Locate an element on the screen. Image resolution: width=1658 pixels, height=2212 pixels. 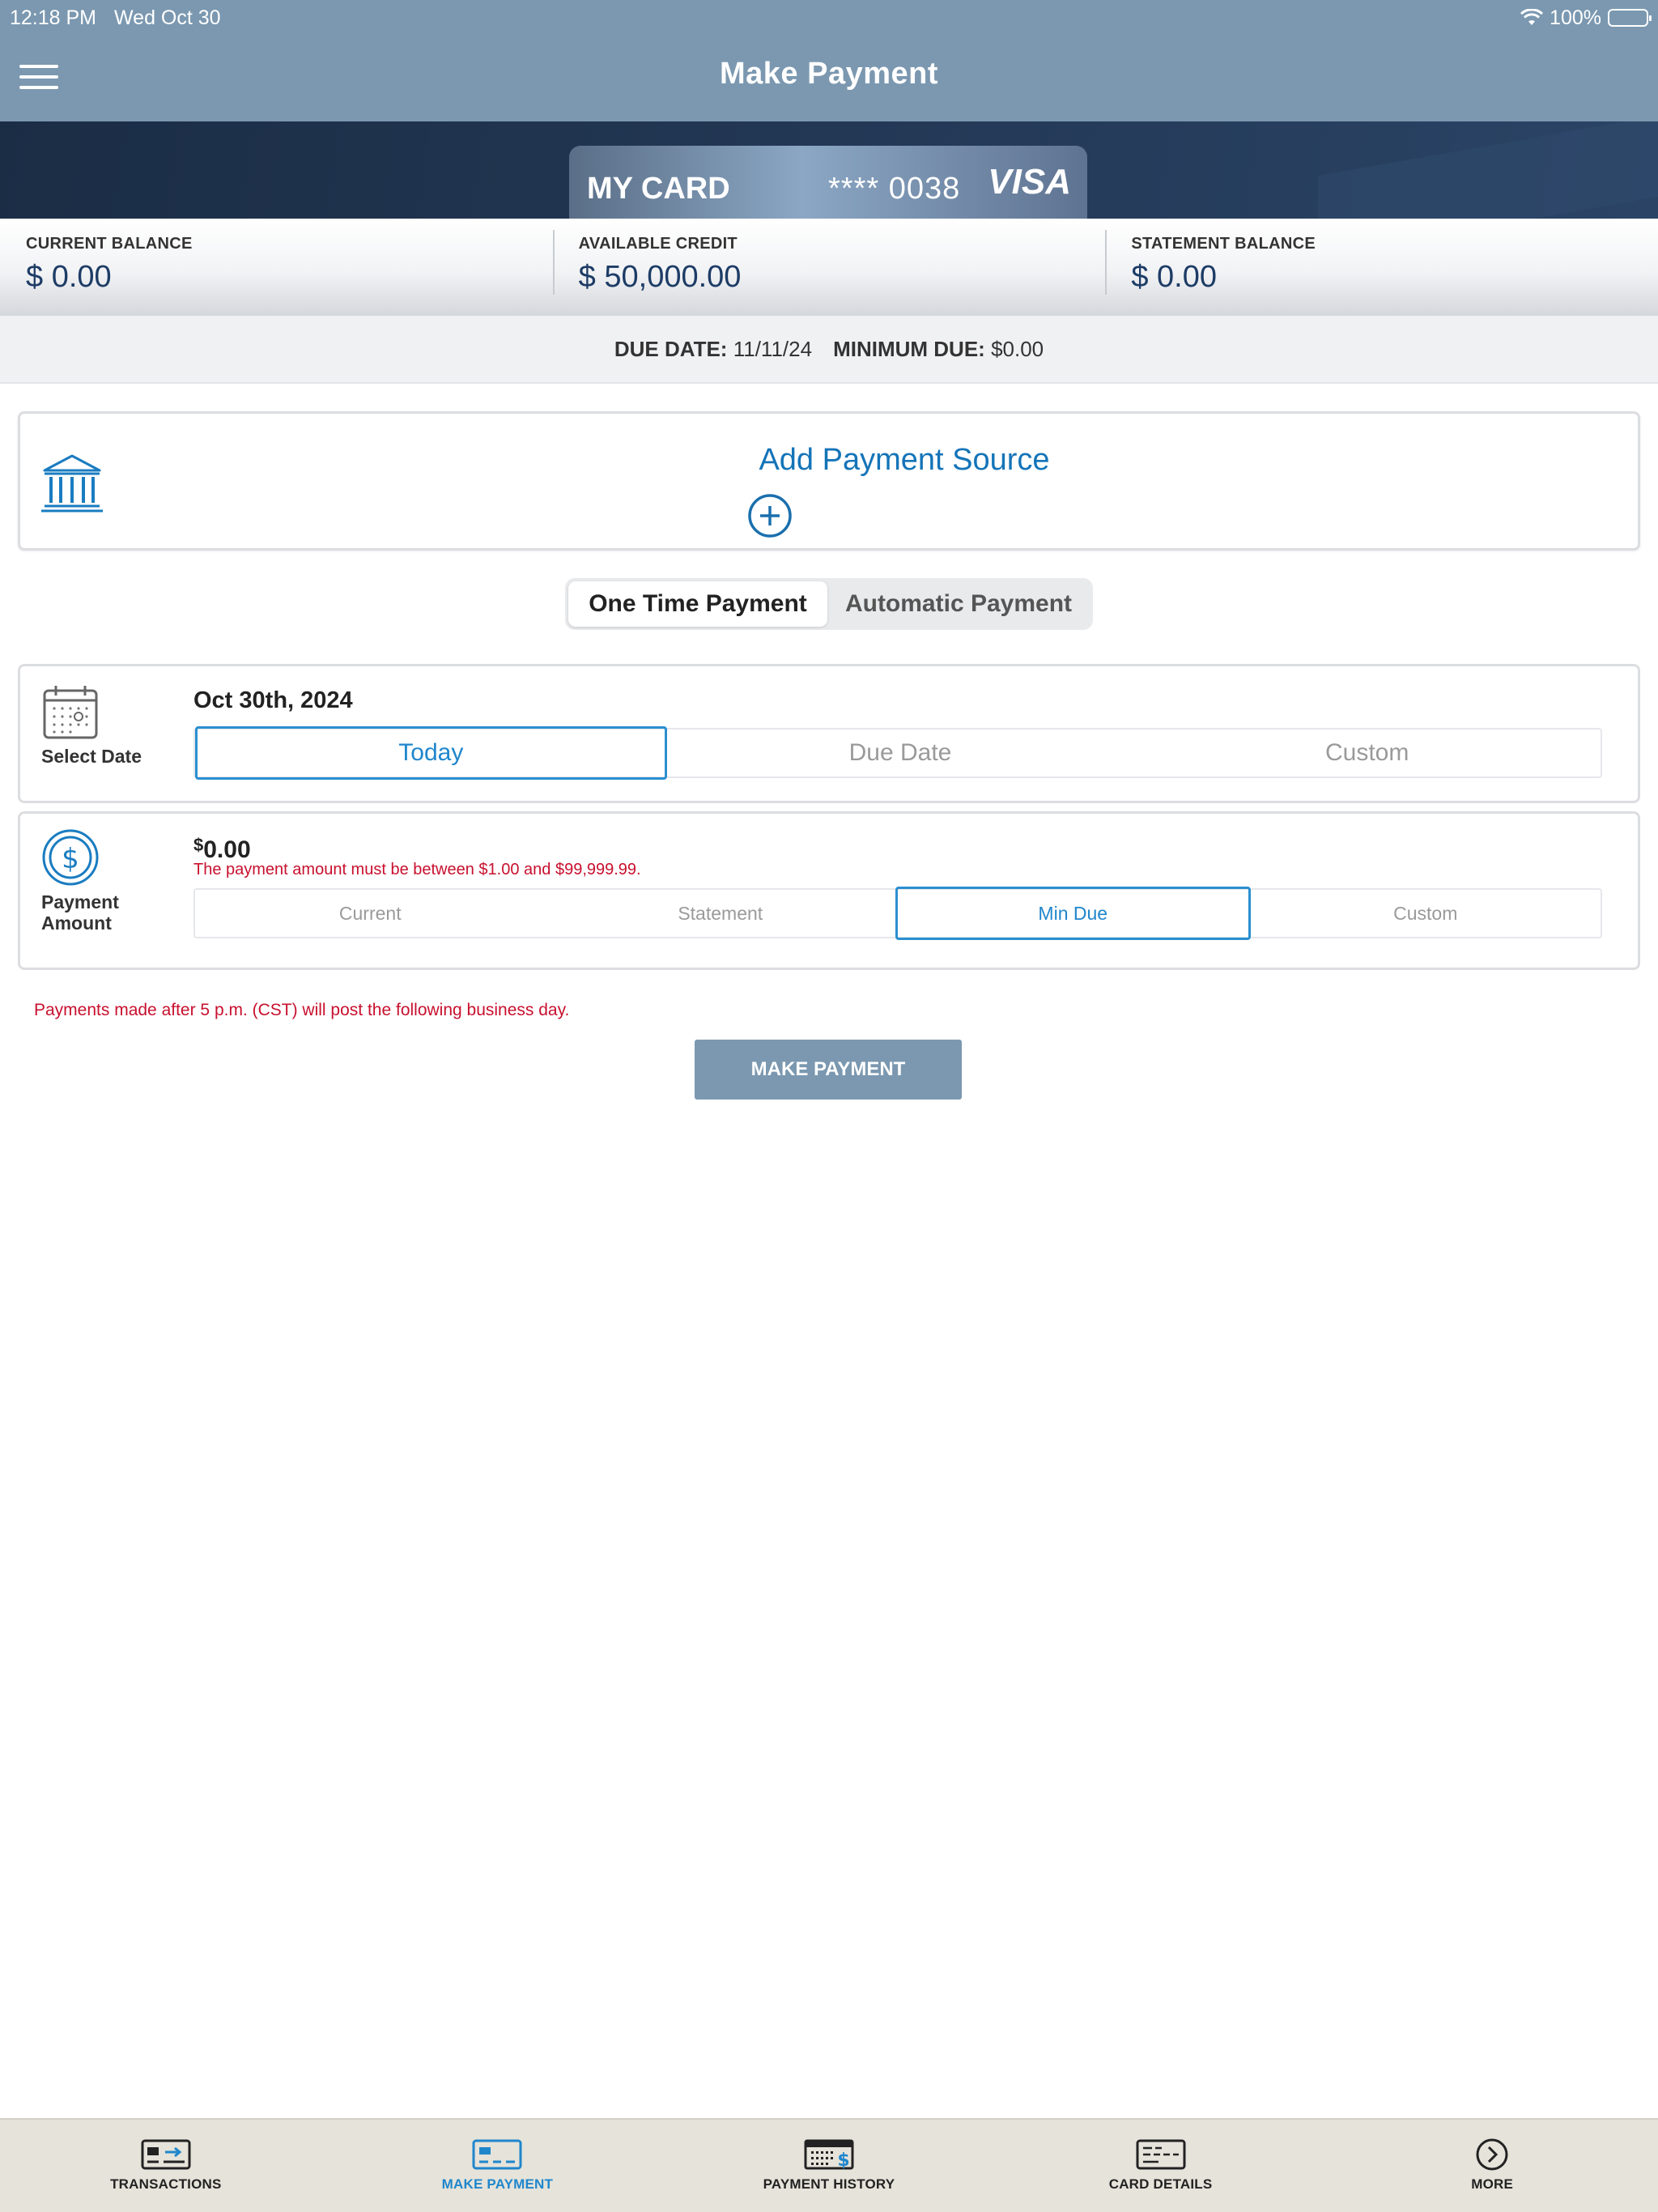
due-date-label: DUE DATE: is located at coordinates (671, 349).